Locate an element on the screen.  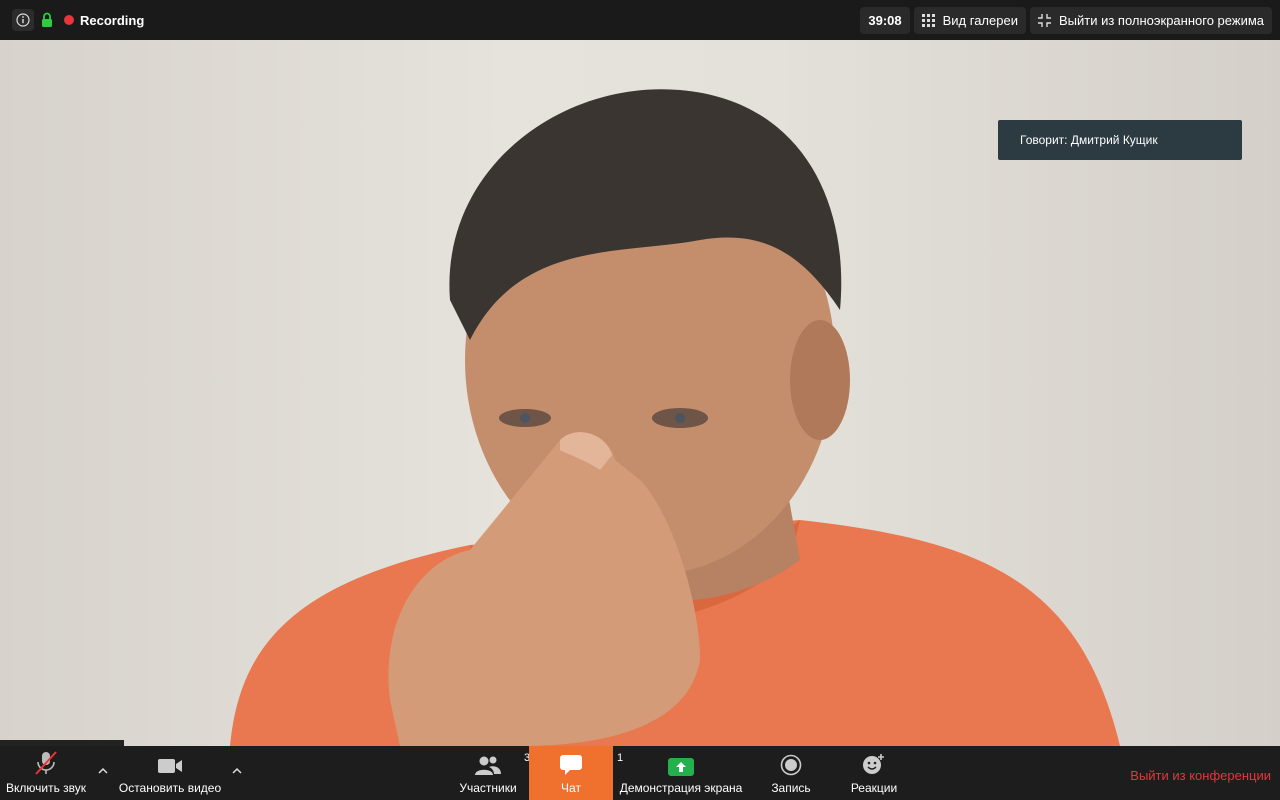
reactions-button: Реакции is located at coordinates (874, 773).